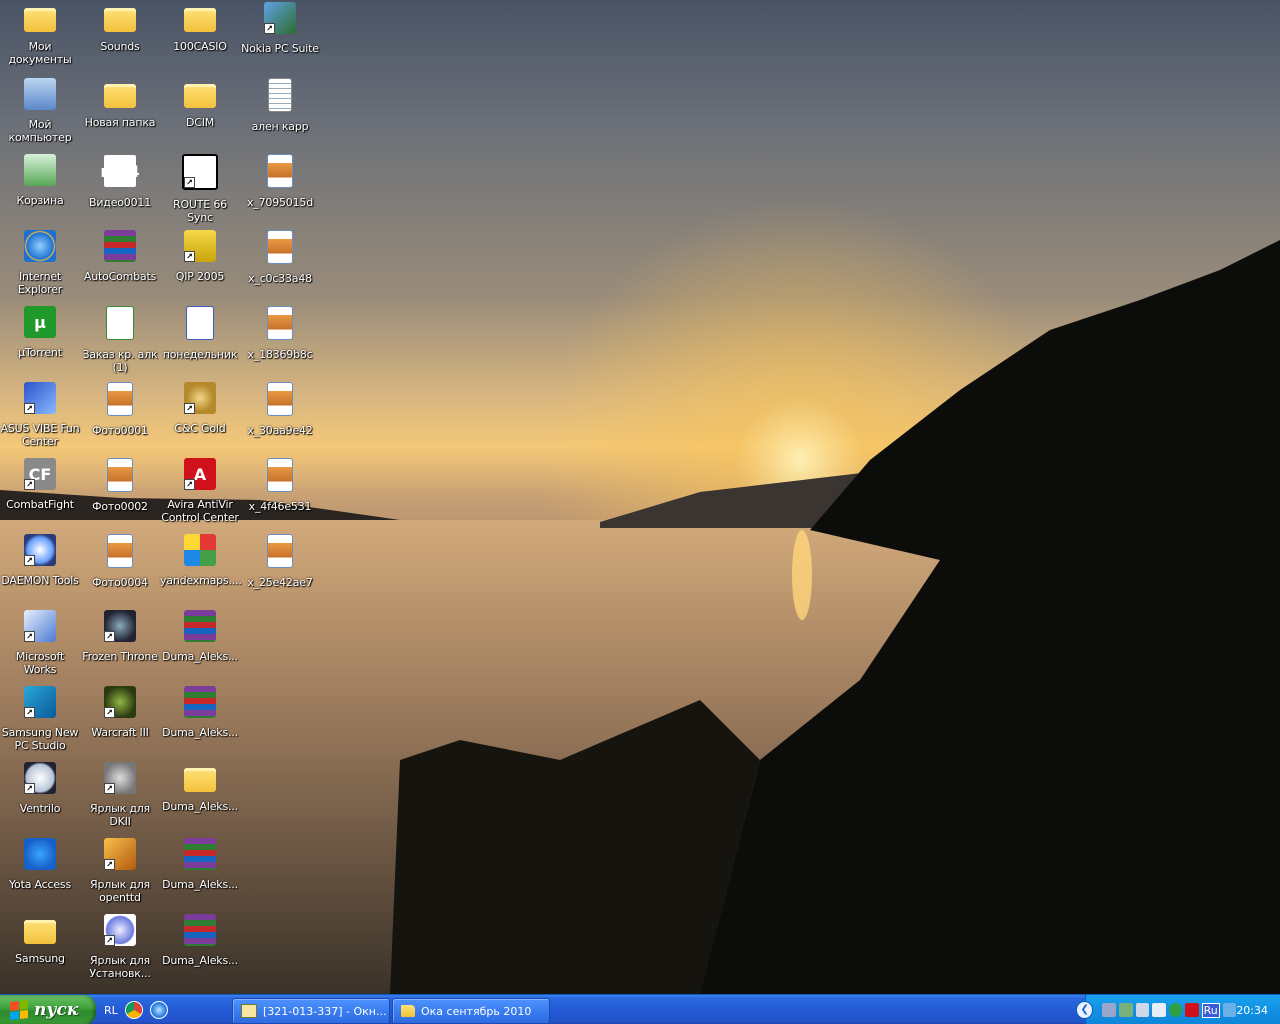  I want to click on desktop-icon-label: DAEMON Tools, so click(40, 580).